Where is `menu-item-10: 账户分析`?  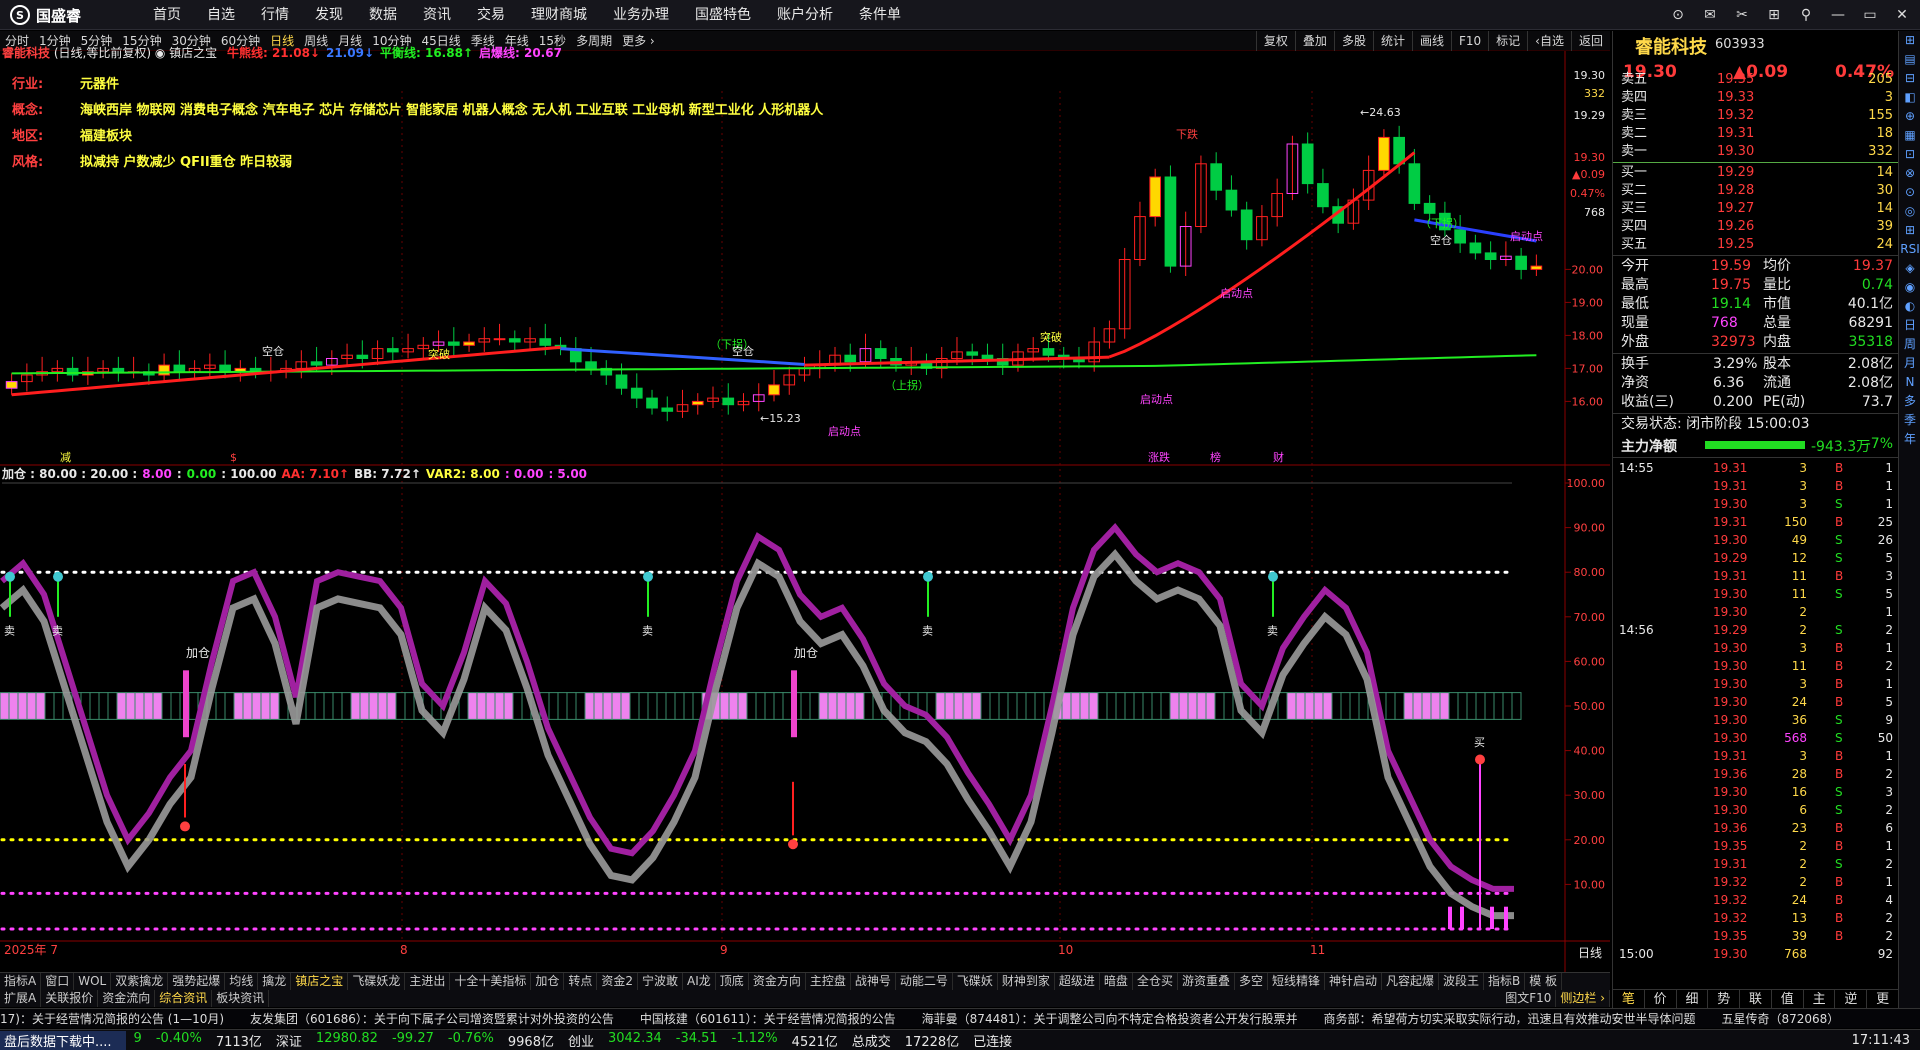 menu-item-10: 账户分析 is located at coordinates (805, 15).